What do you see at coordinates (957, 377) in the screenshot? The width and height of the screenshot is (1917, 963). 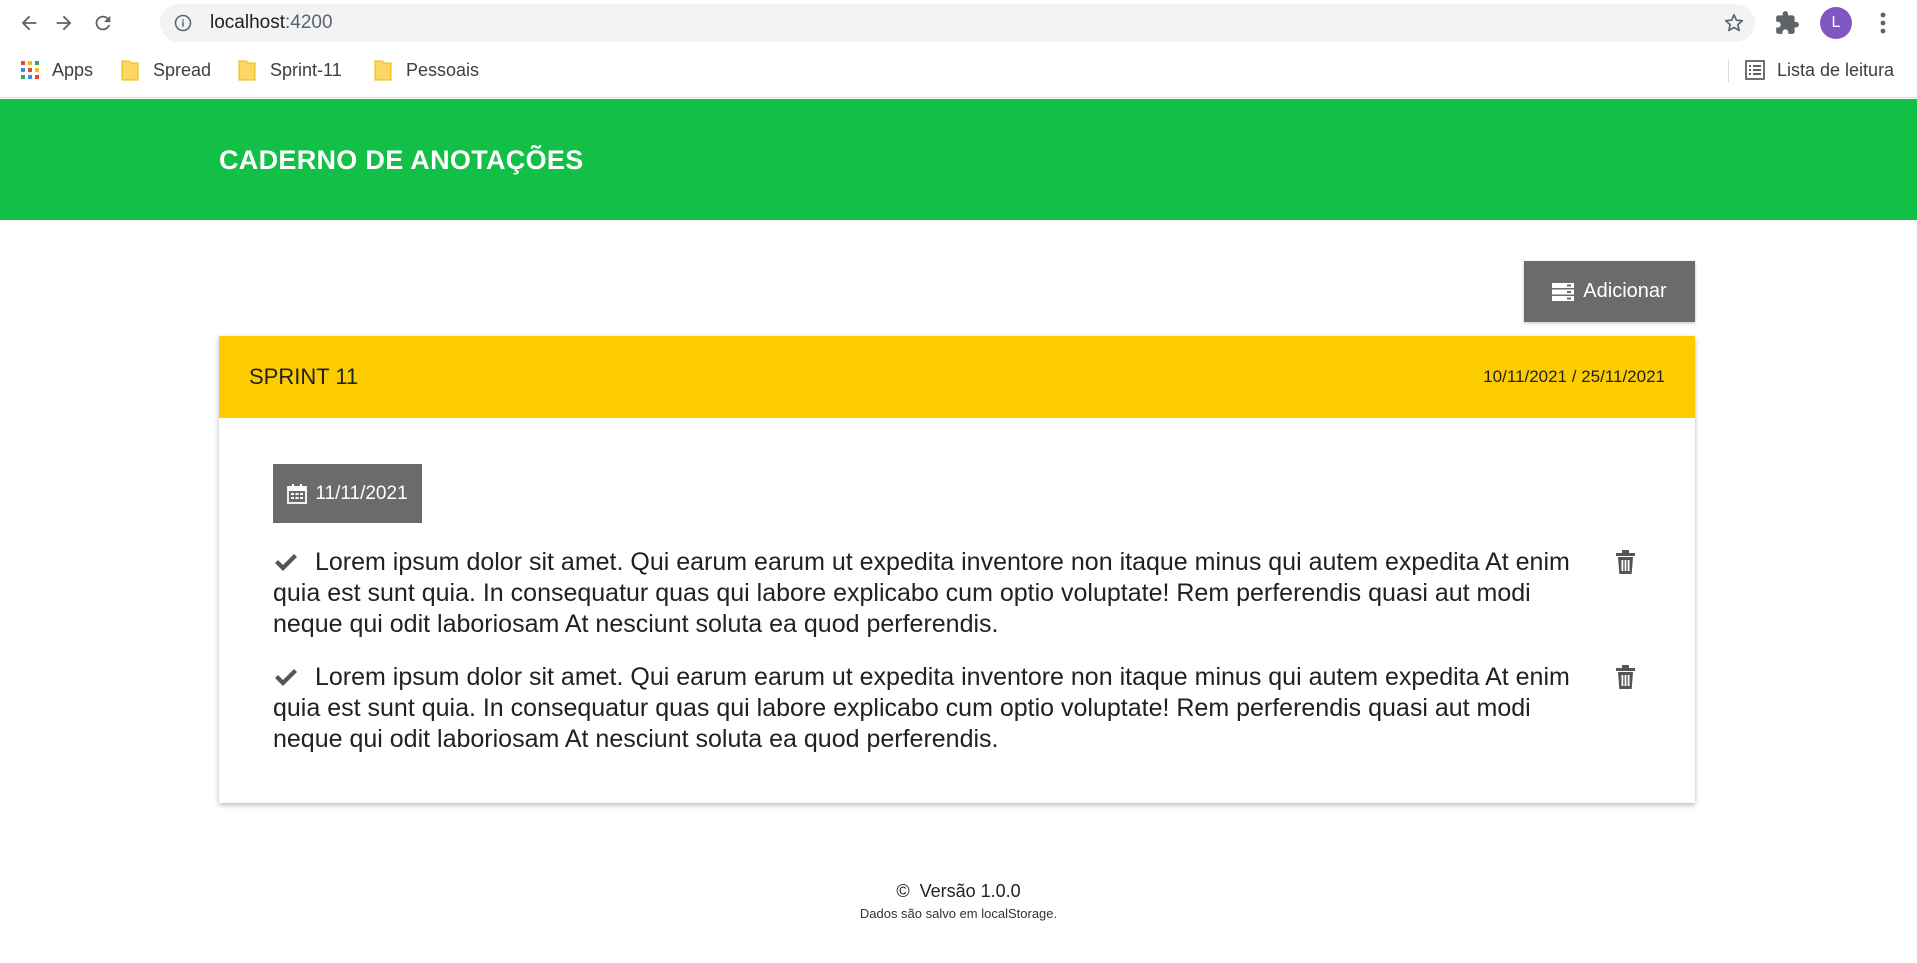 I see `sprint-card-header: SPRINT 11 10/11/2021 / 25/11/2021` at bounding box center [957, 377].